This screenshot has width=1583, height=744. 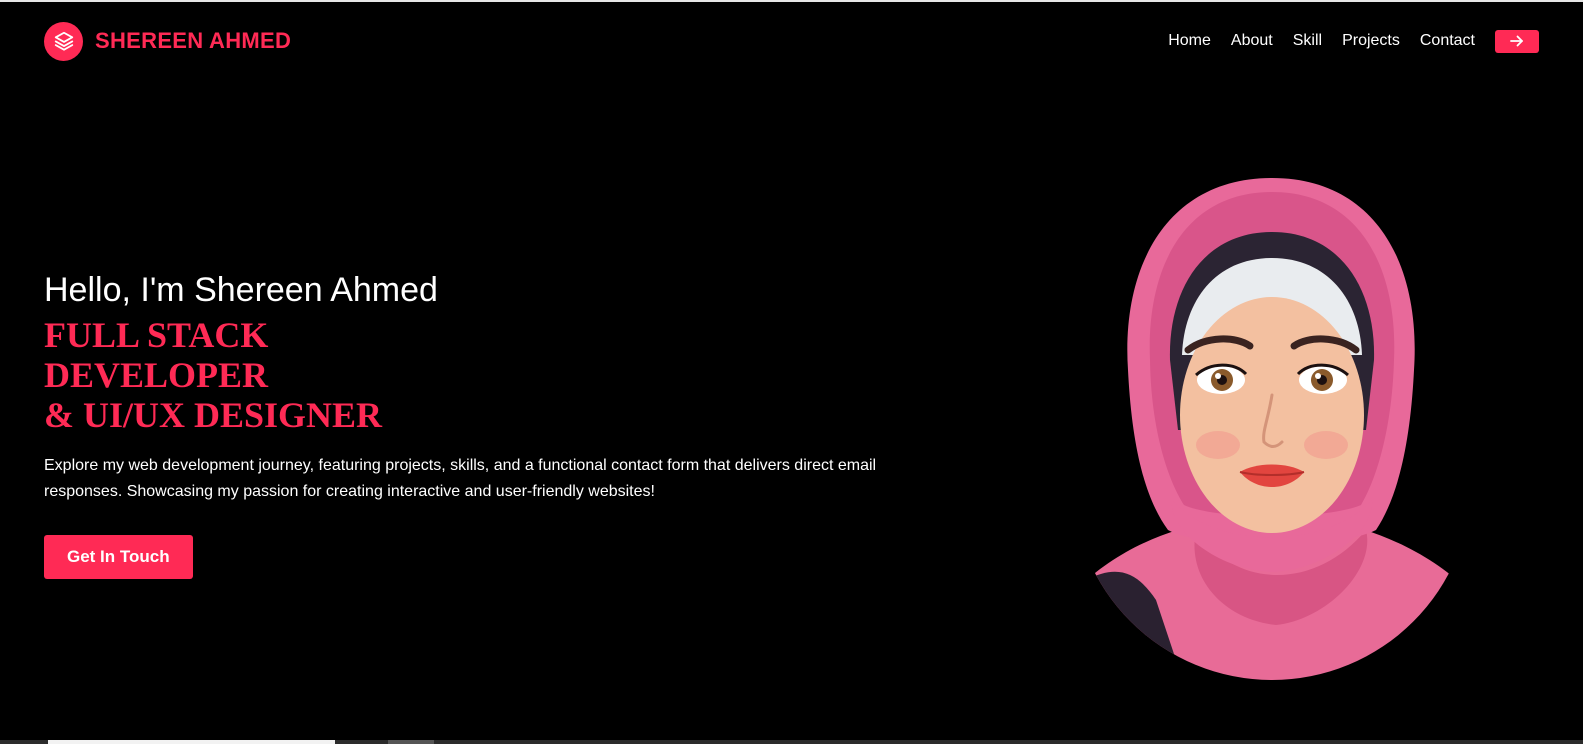 What do you see at coordinates (484, 375) in the screenshot?
I see `hero-title: FULL STACK DEVELOPER & UI/UX DESIGNER` at bounding box center [484, 375].